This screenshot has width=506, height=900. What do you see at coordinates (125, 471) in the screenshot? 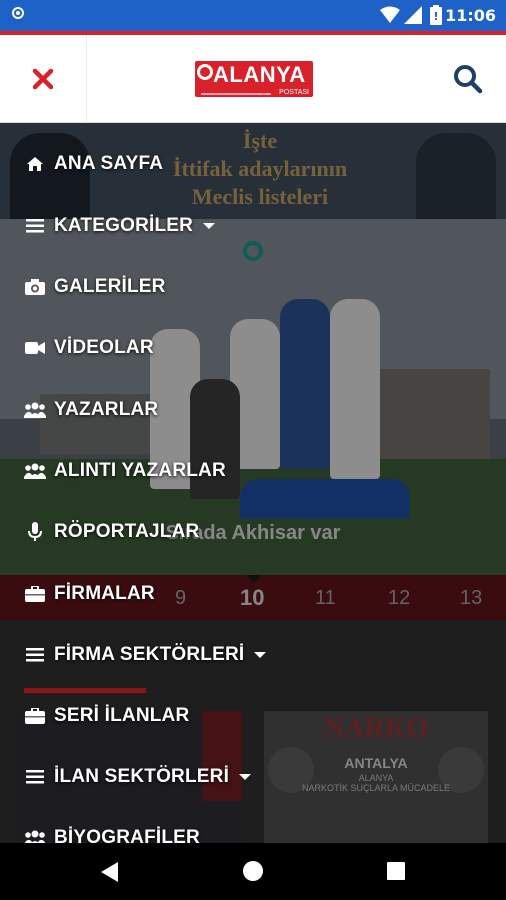
I see `menu-item-alinti-yazarlar: ALINTI YAZARLAR` at bounding box center [125, 471].